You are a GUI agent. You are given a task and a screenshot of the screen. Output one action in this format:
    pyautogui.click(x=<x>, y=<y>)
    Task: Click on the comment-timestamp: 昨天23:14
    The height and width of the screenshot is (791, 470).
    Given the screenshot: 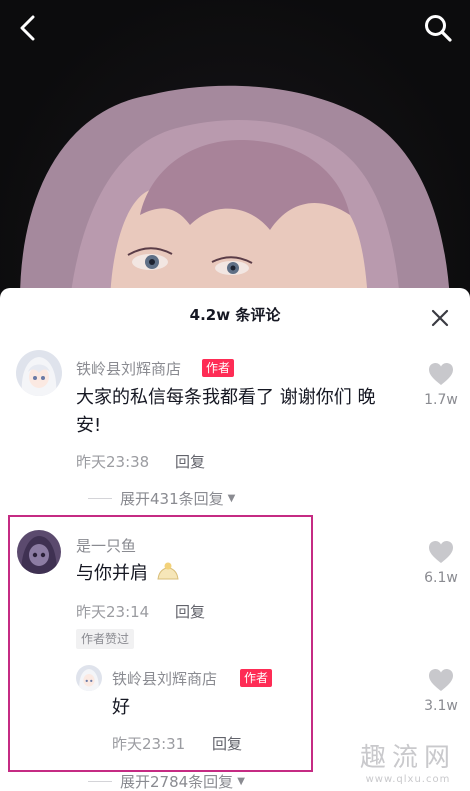 What is the action you would take?
    pyautogui.click(x=113, y=612)
    